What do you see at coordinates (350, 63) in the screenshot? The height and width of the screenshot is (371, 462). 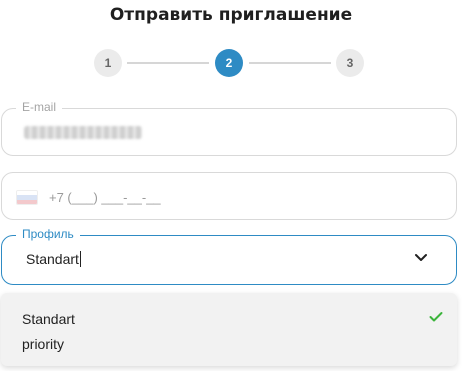 I see `step-3: 3` at bounding box center [350, 63].